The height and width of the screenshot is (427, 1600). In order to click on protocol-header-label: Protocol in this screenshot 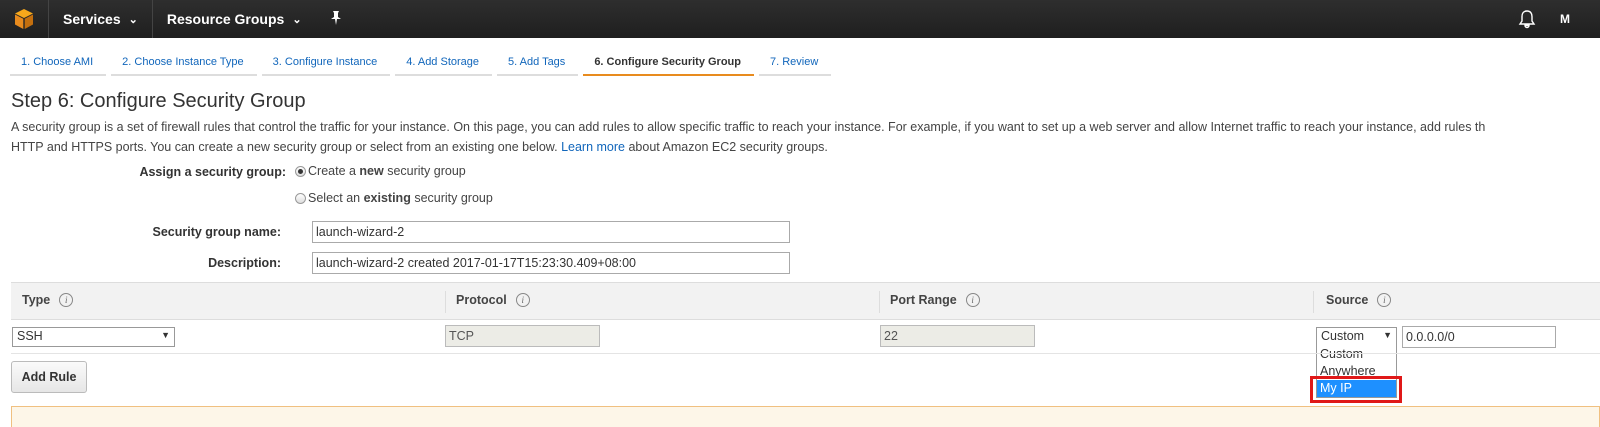, I will do `click(481, 300)`.